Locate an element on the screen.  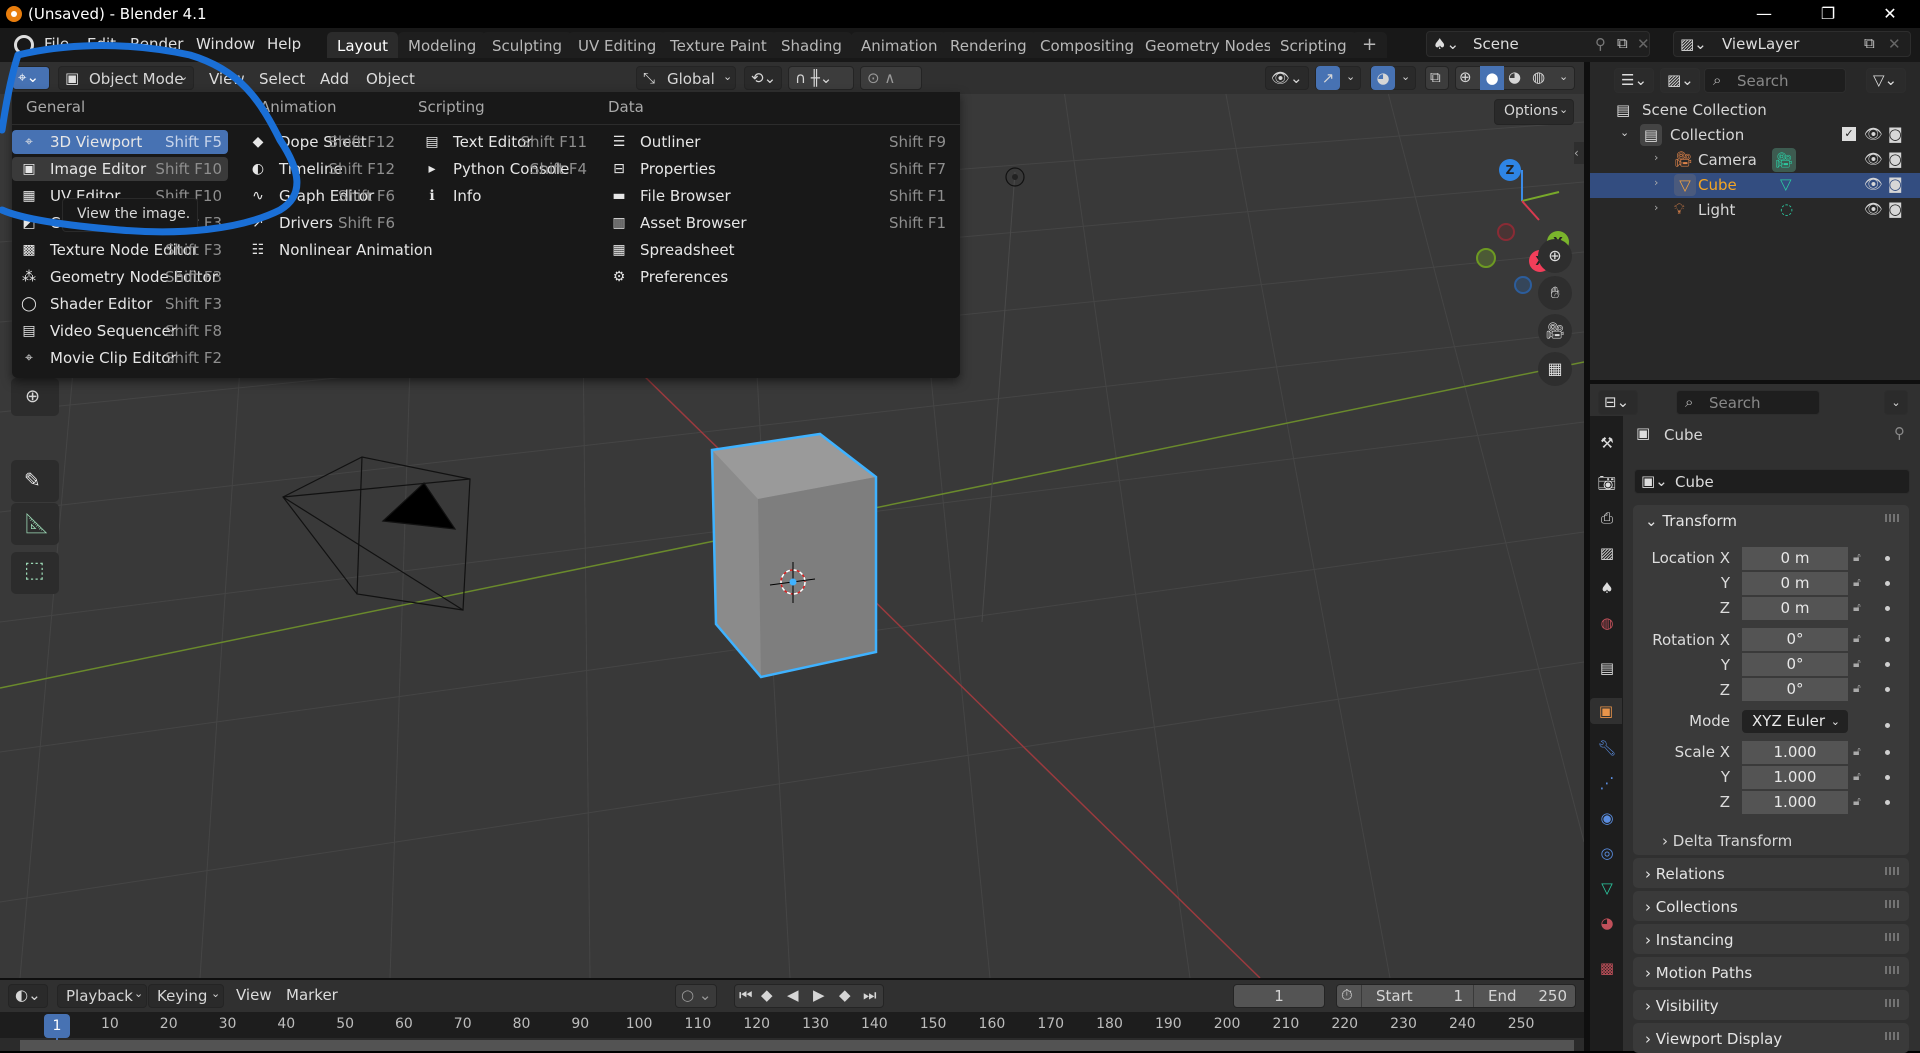
jump-start-icon: ⏮ is located at coordinates (746, 995).